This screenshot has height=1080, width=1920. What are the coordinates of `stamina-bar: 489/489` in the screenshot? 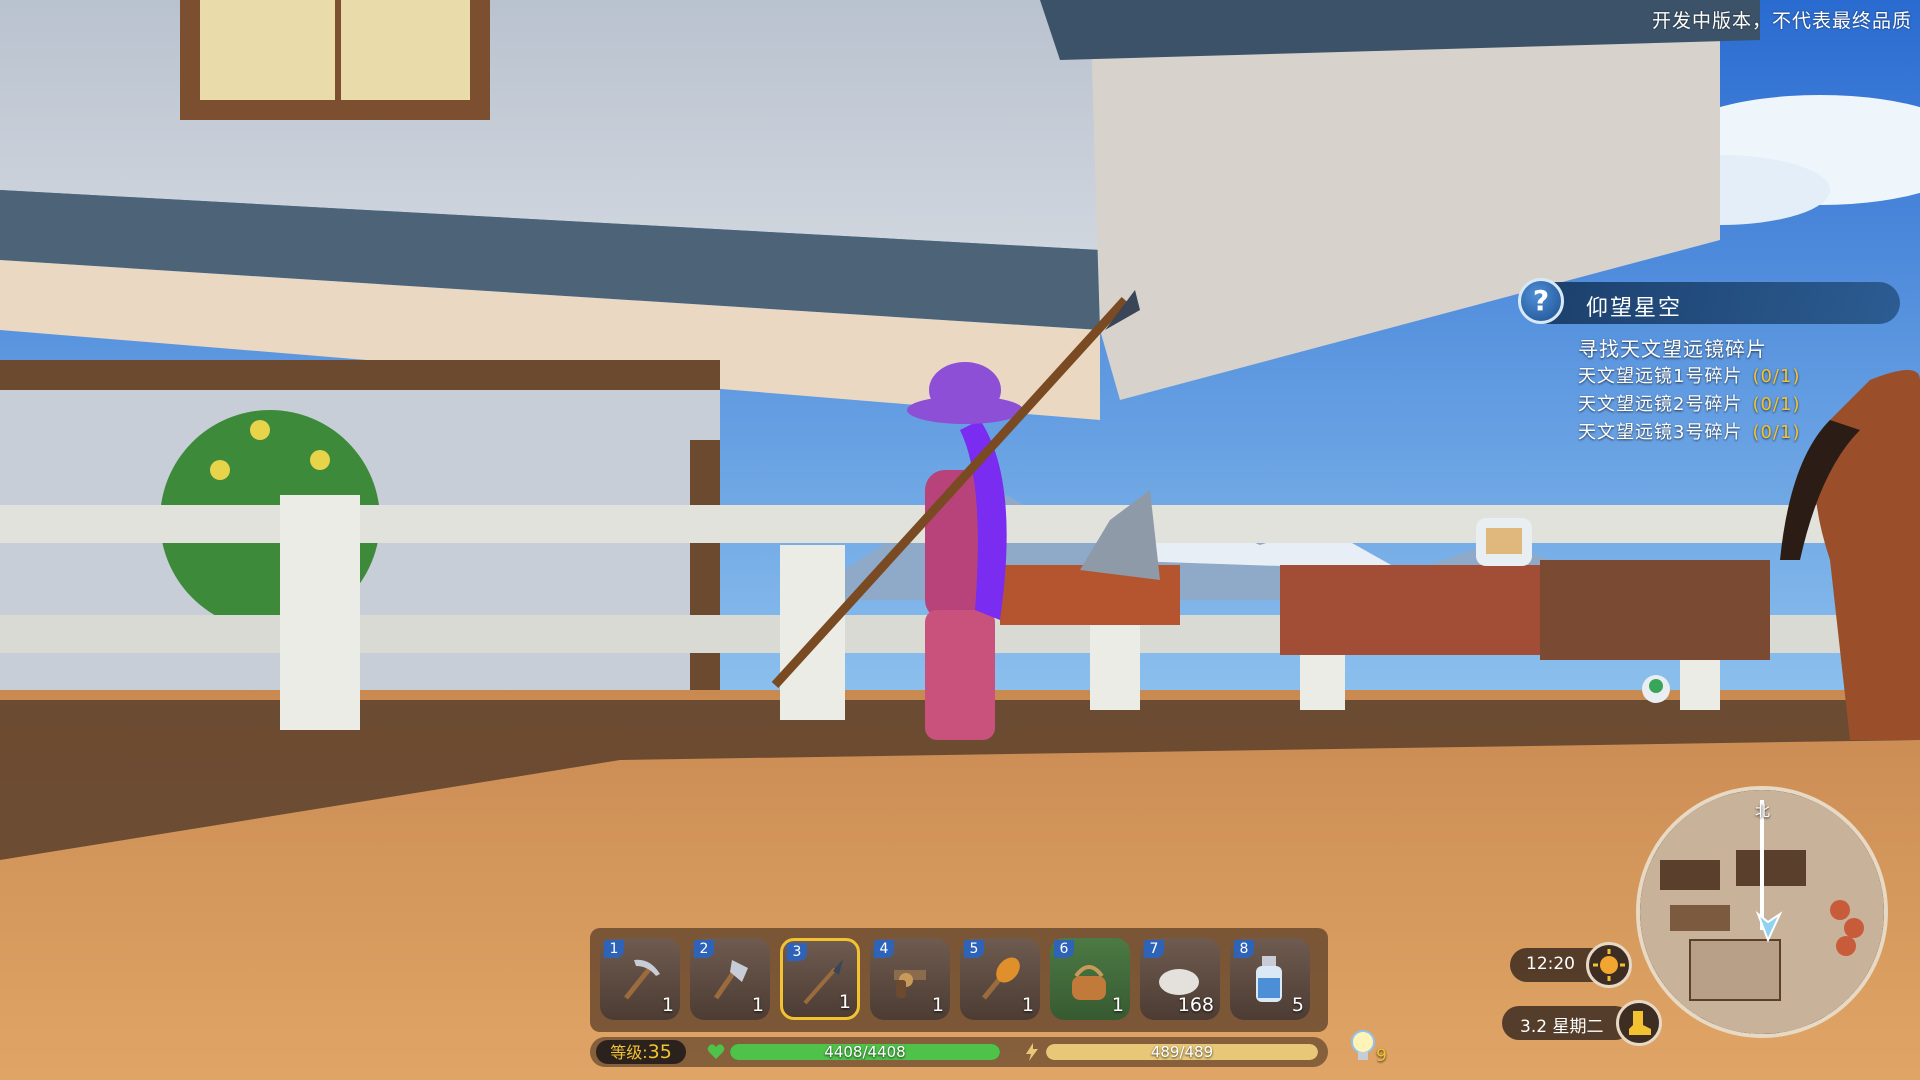 It's located at (1182, 1052).